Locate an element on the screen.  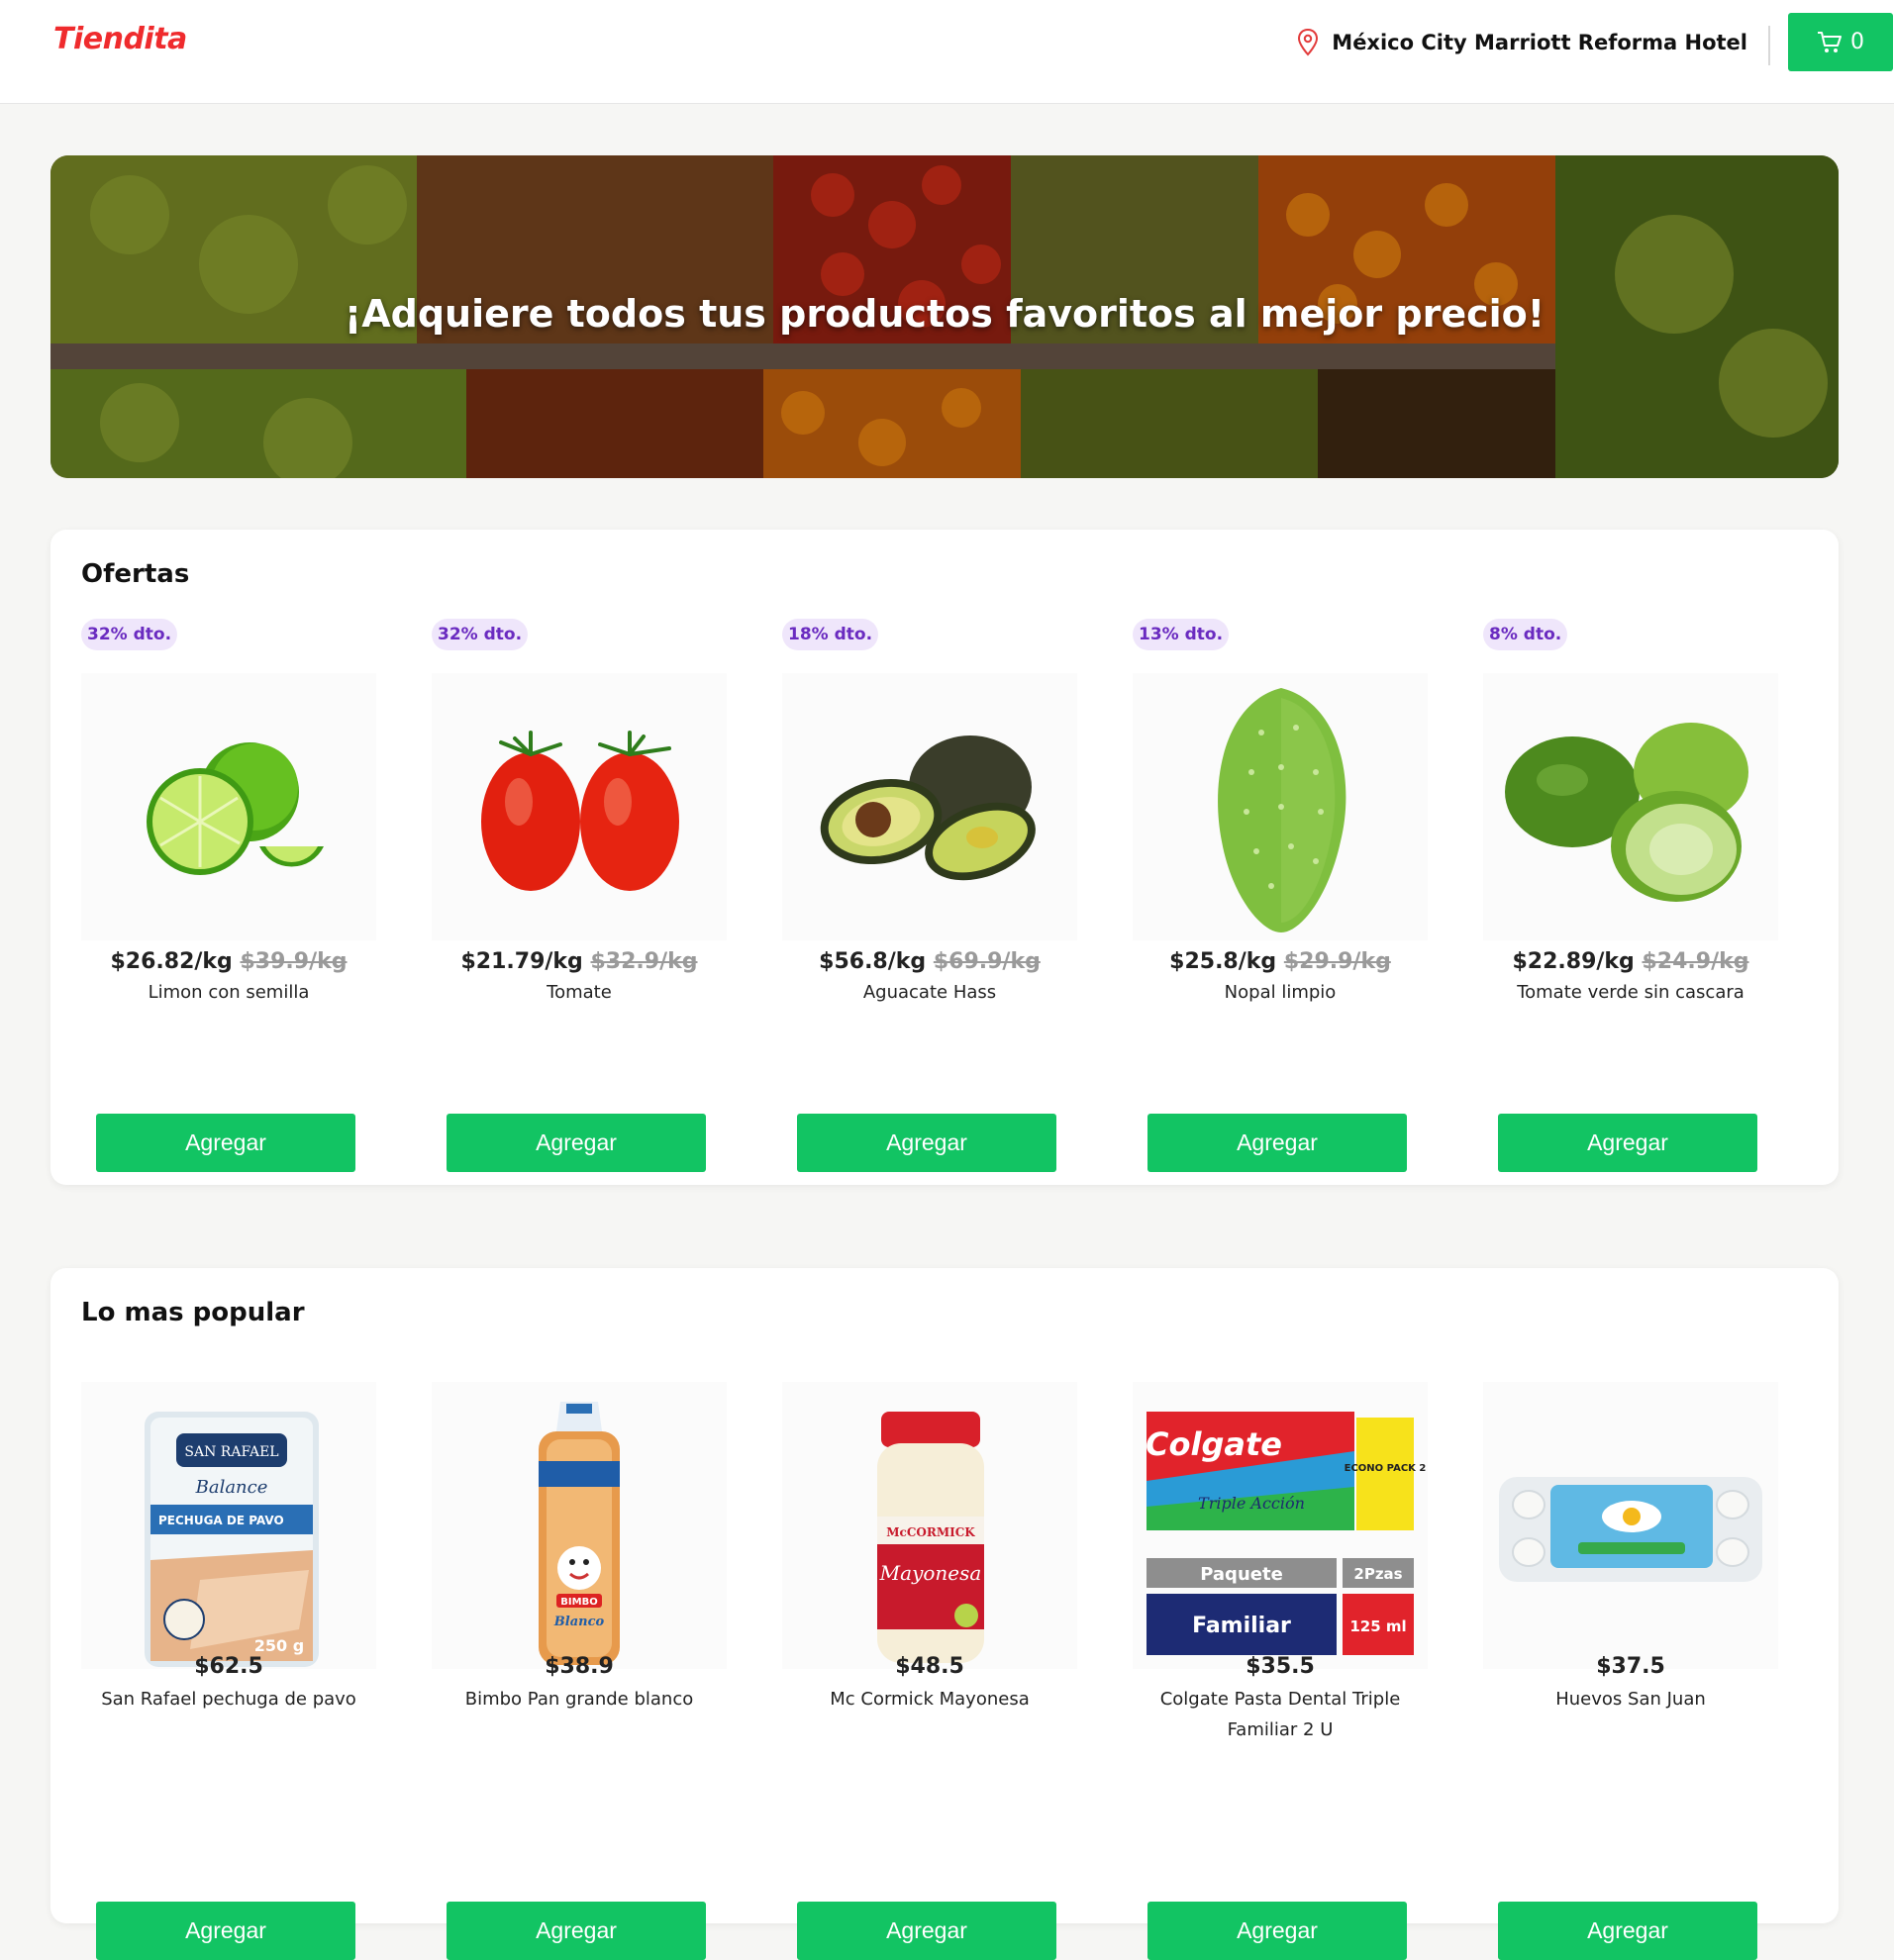
pack-line: Triple Acción is located at coordinates (1251, 1503).